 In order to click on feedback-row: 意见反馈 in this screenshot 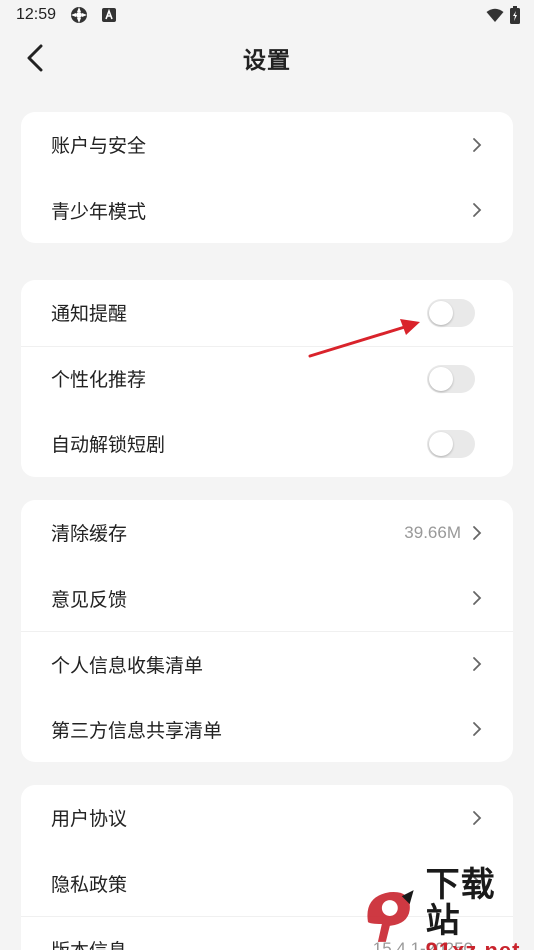, I will do `click(267, 599)`.